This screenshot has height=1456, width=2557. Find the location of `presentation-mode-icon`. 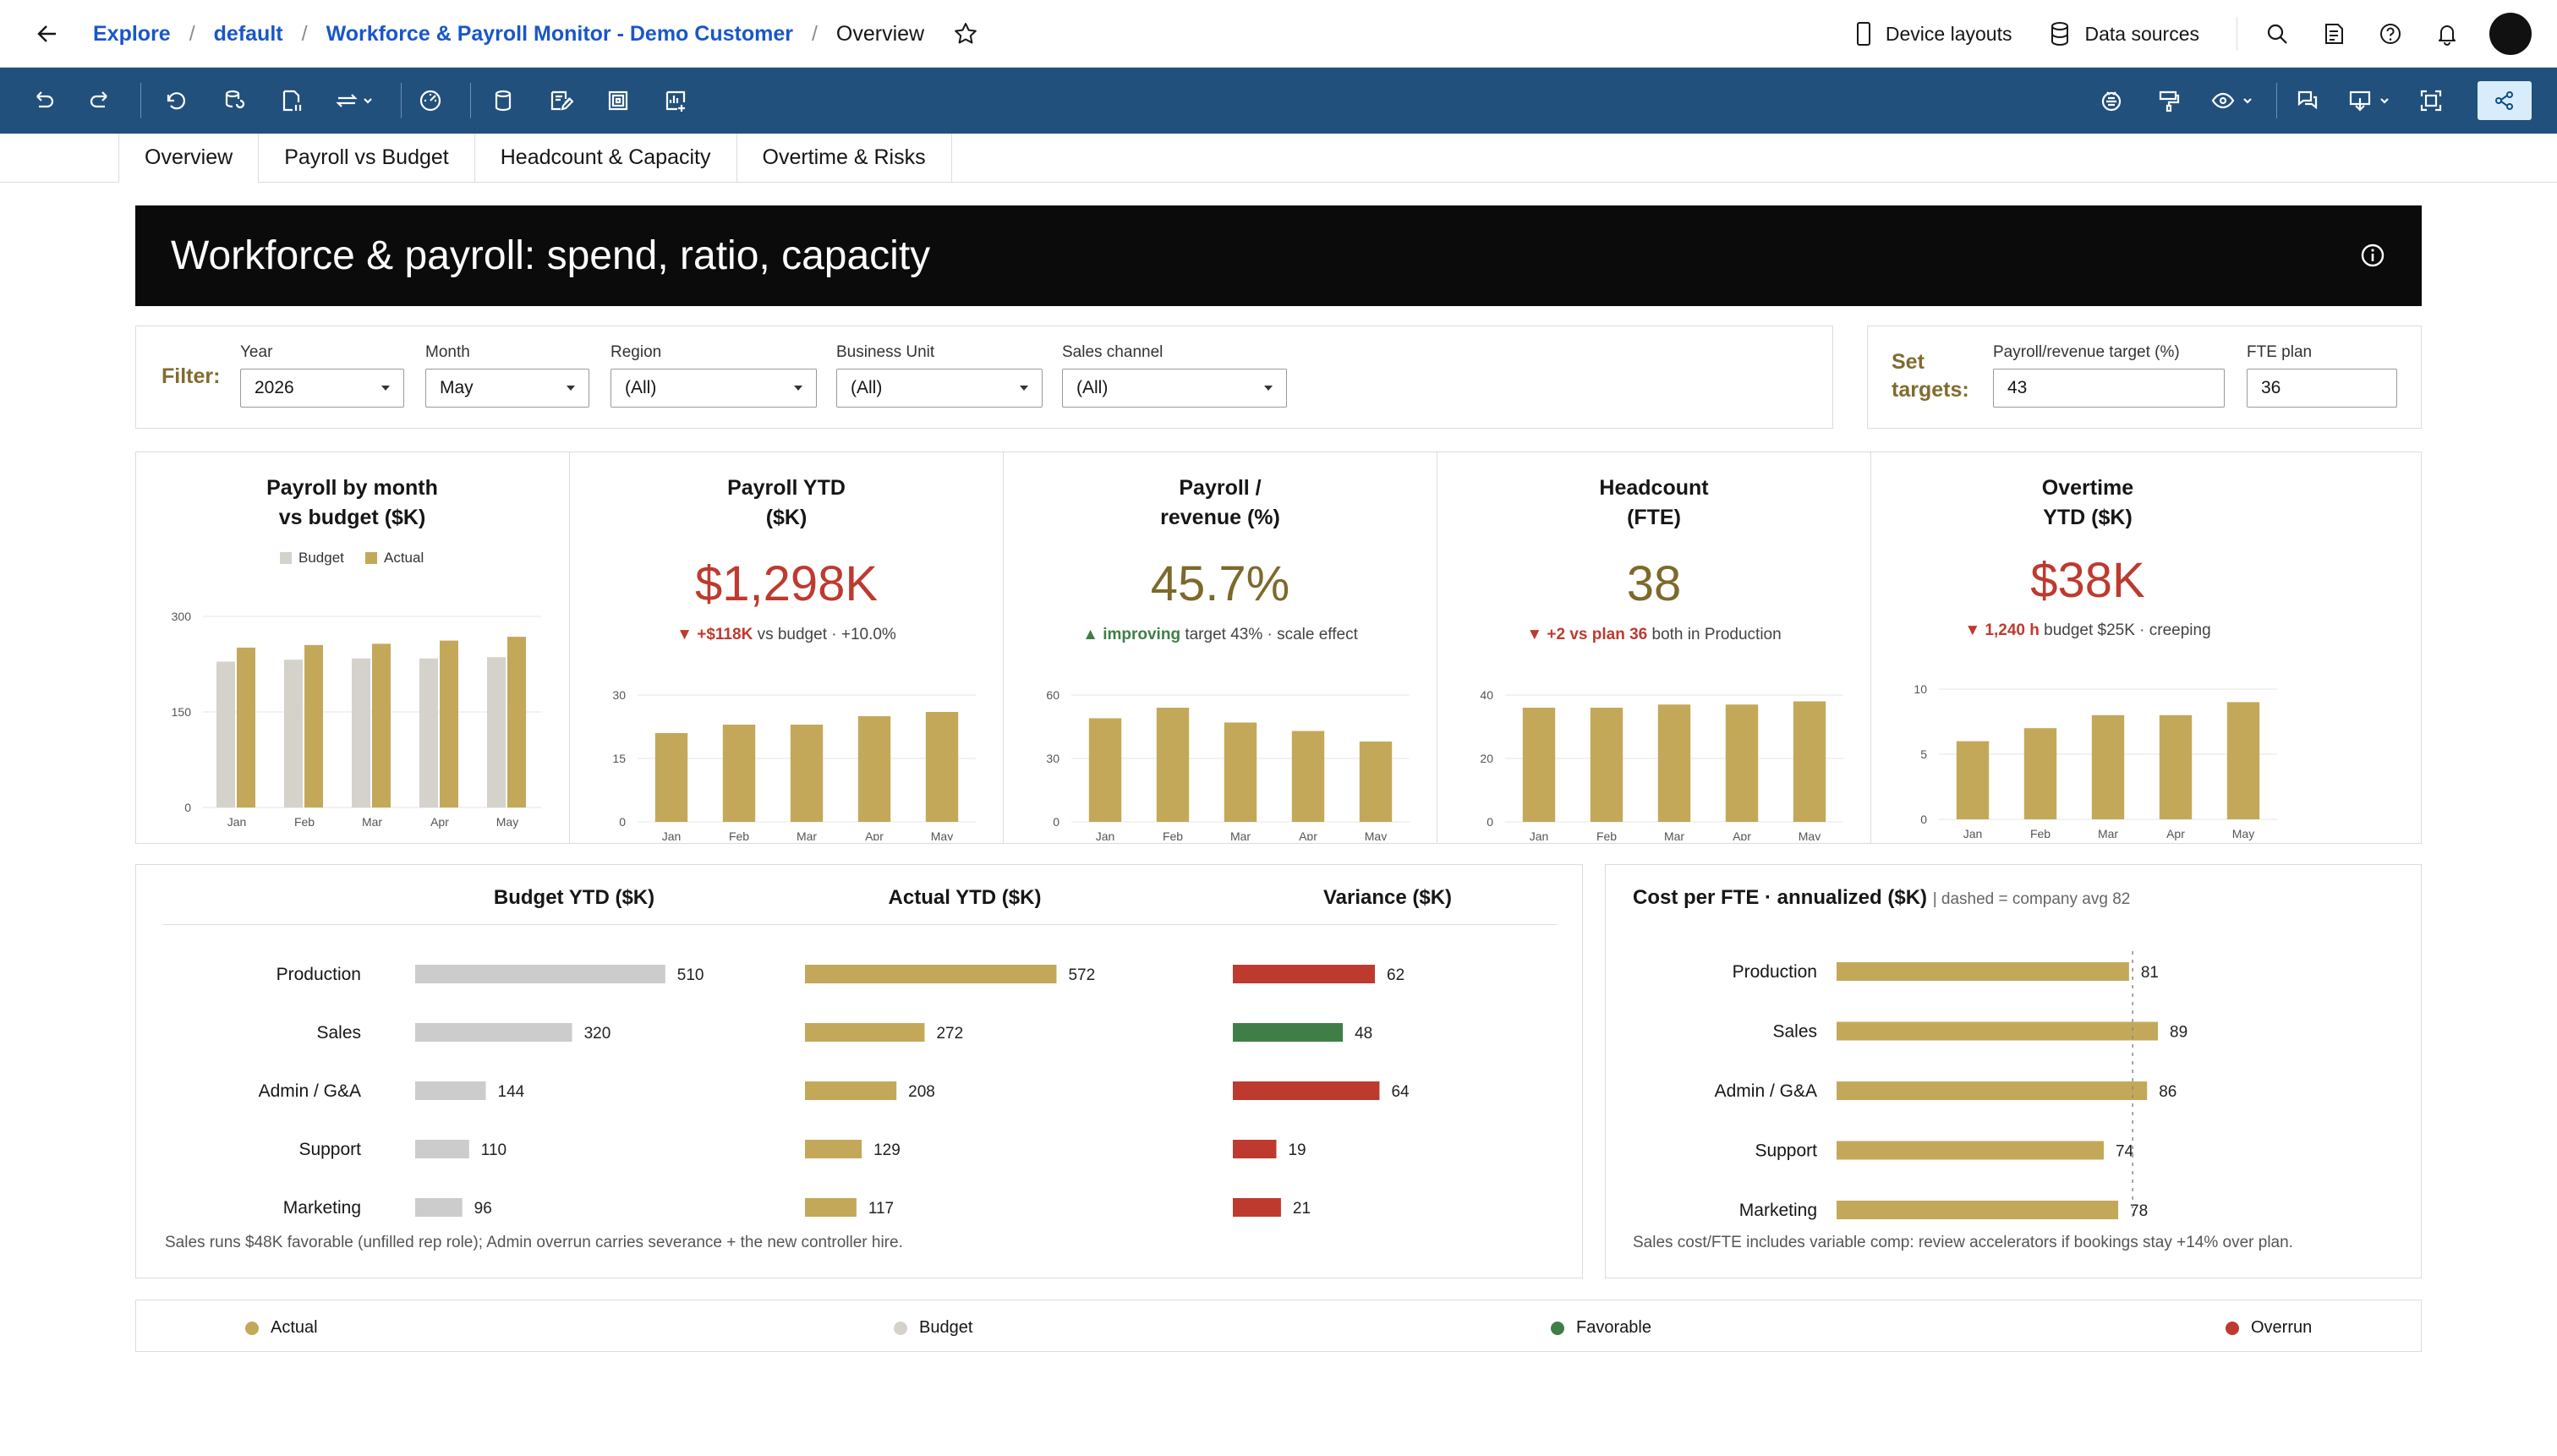

presentation-mode-icon is located at coordinates (2431, 101).